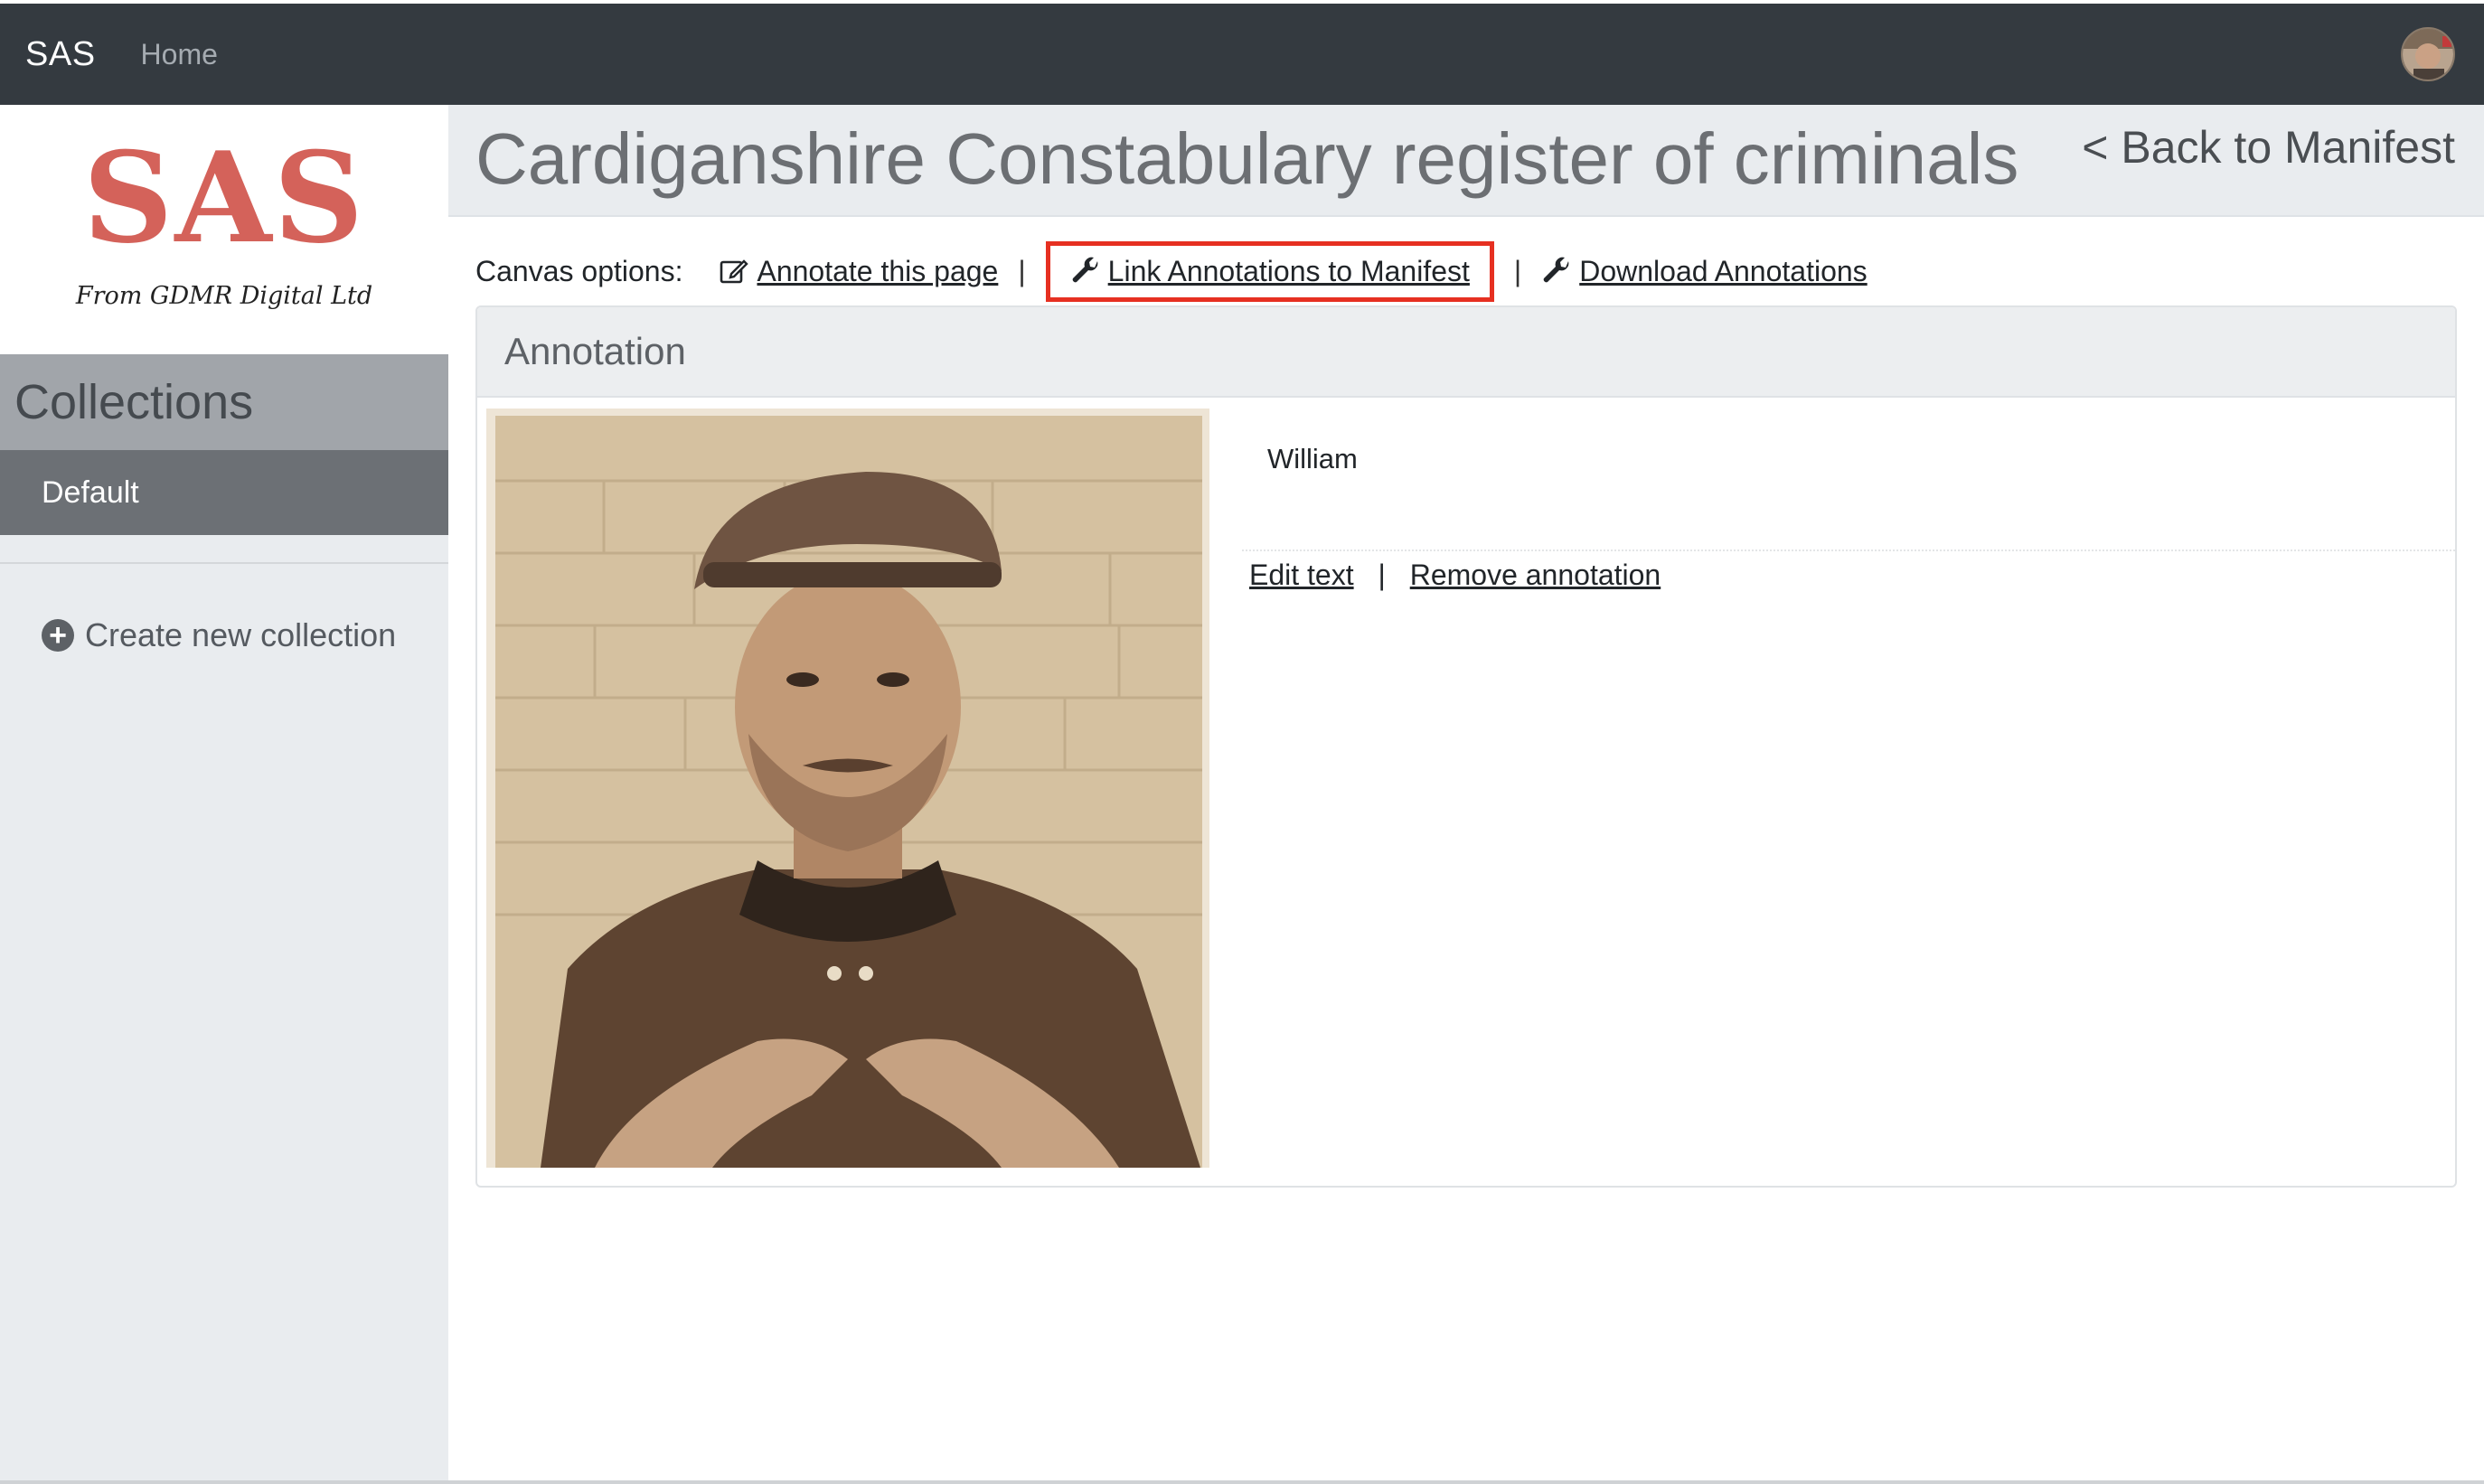  I want to click on logo: SAS From GDMR Digital Ltd, so click(224, 229).